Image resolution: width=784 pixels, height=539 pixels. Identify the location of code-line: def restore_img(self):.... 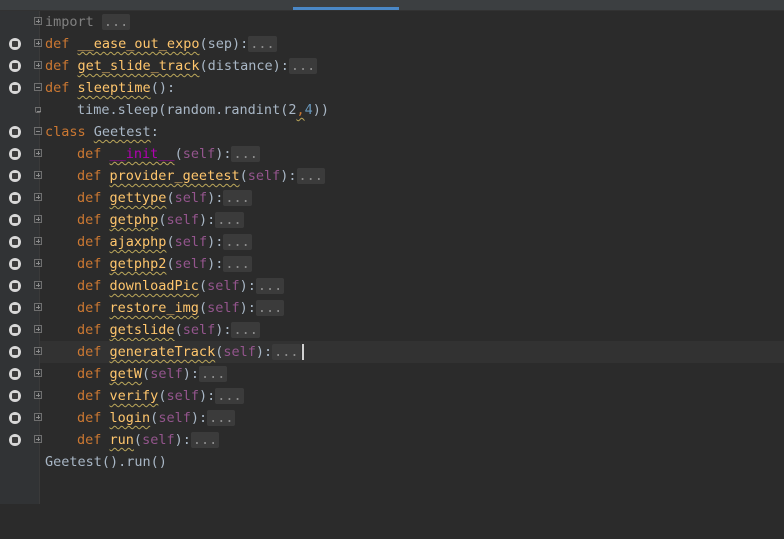
(396, 308).